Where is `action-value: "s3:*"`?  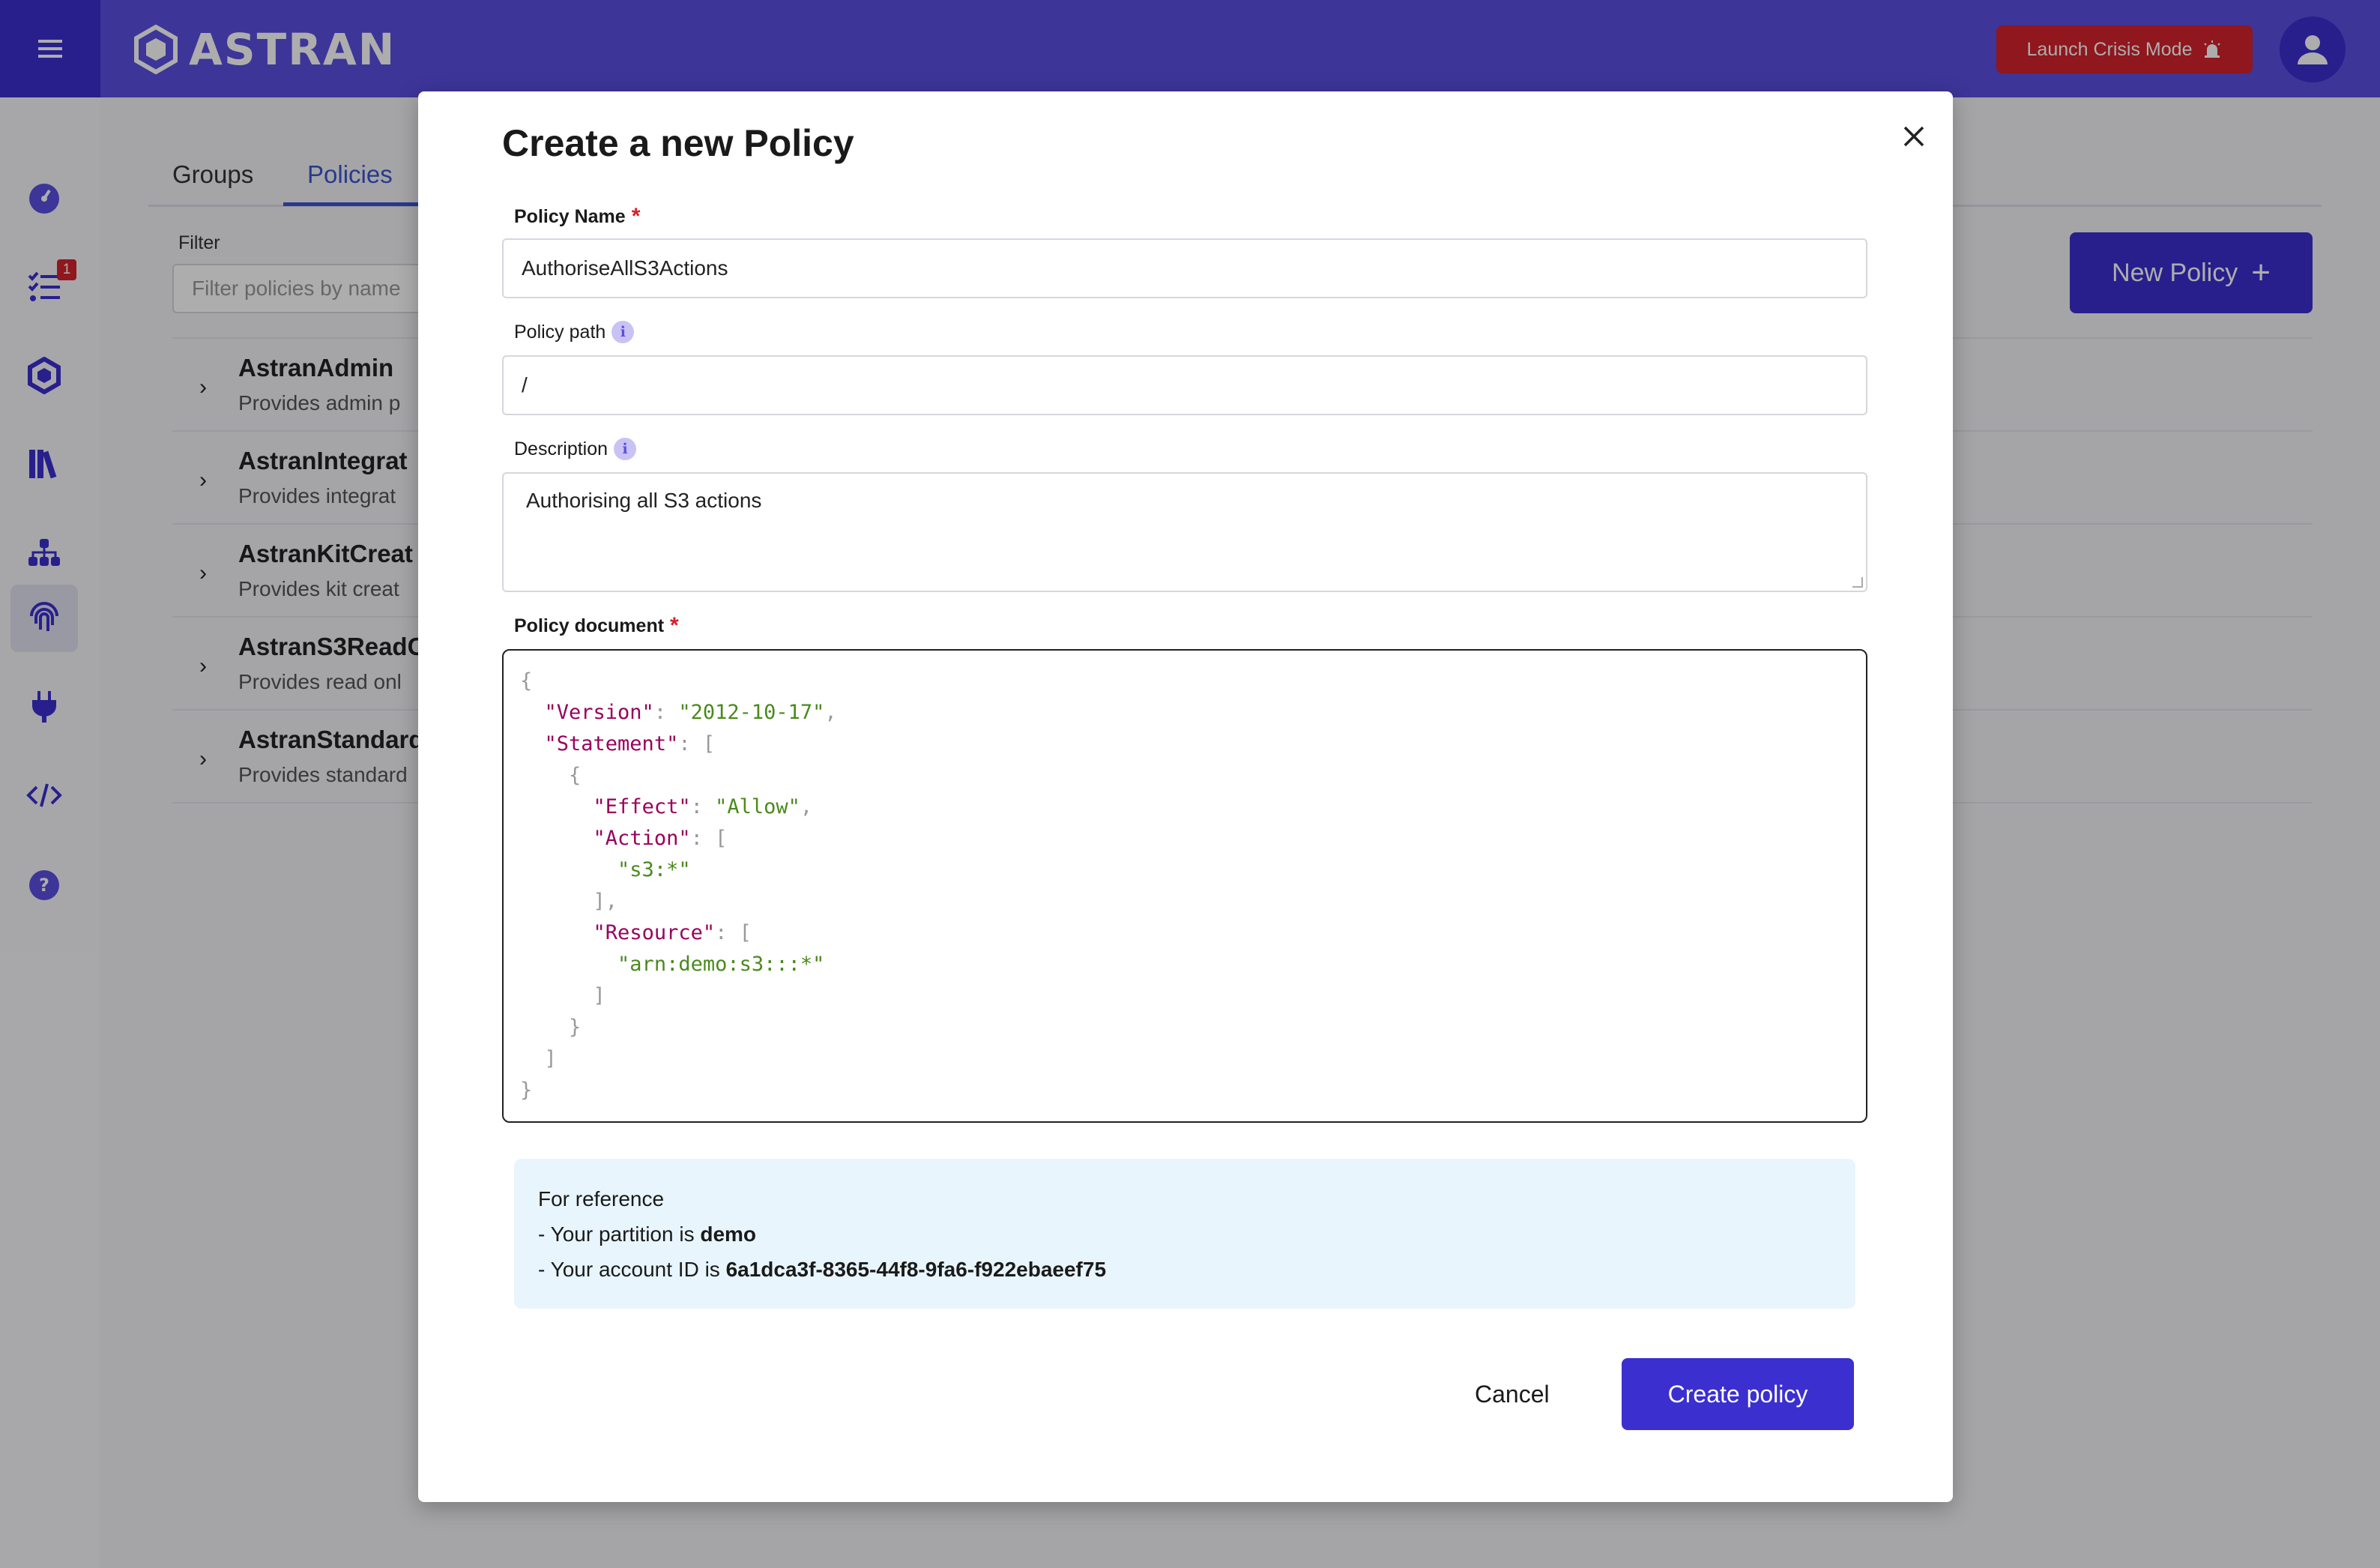 action-value: "s3:*" is located at coordinates (654, 869).